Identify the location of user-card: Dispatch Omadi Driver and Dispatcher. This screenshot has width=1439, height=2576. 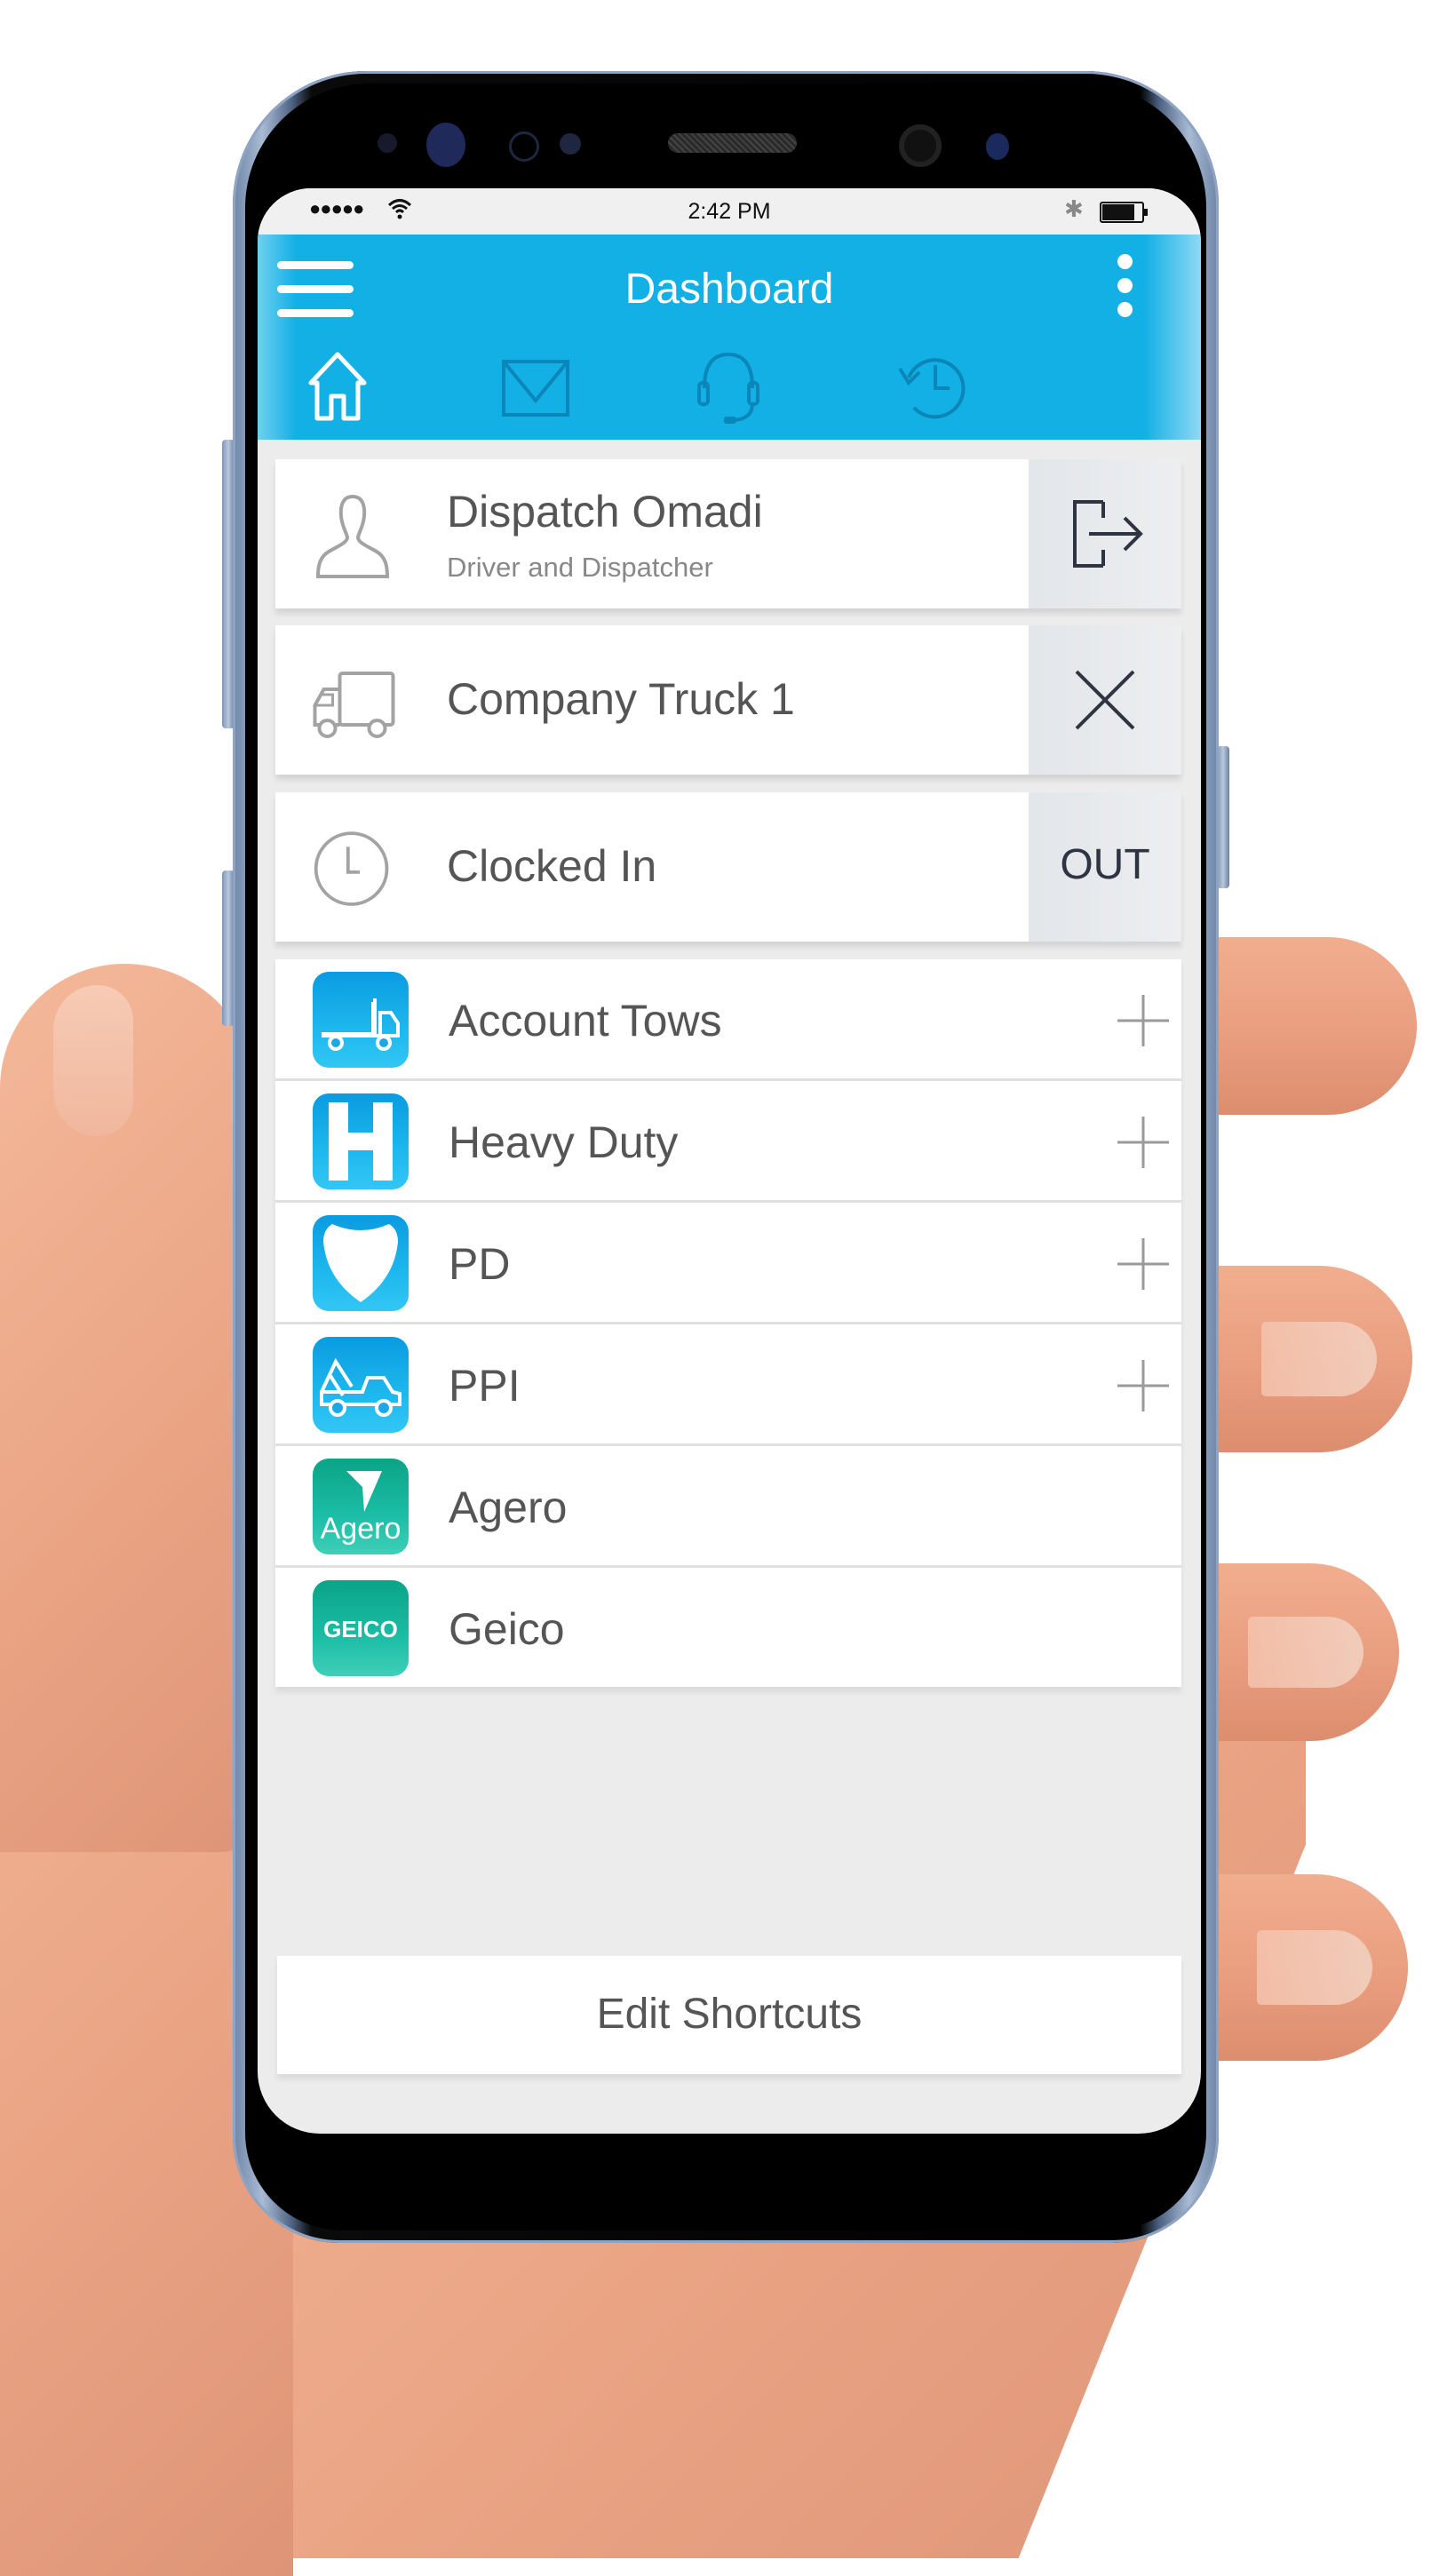
(728, 533).